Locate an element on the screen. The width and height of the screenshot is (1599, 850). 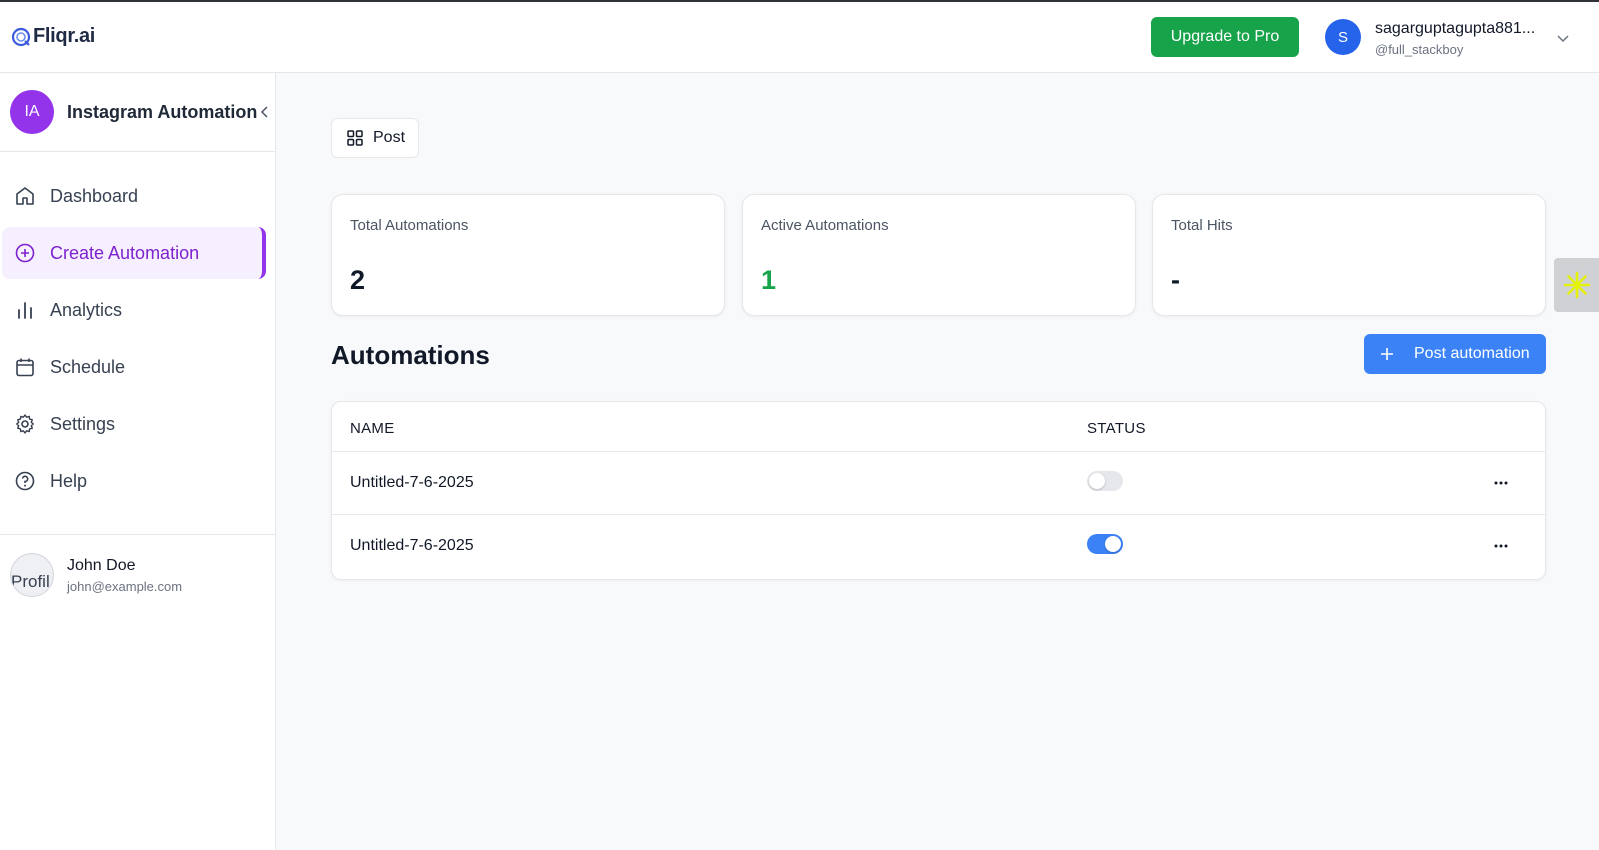
logo-icon is located at coordinates (21, 36).